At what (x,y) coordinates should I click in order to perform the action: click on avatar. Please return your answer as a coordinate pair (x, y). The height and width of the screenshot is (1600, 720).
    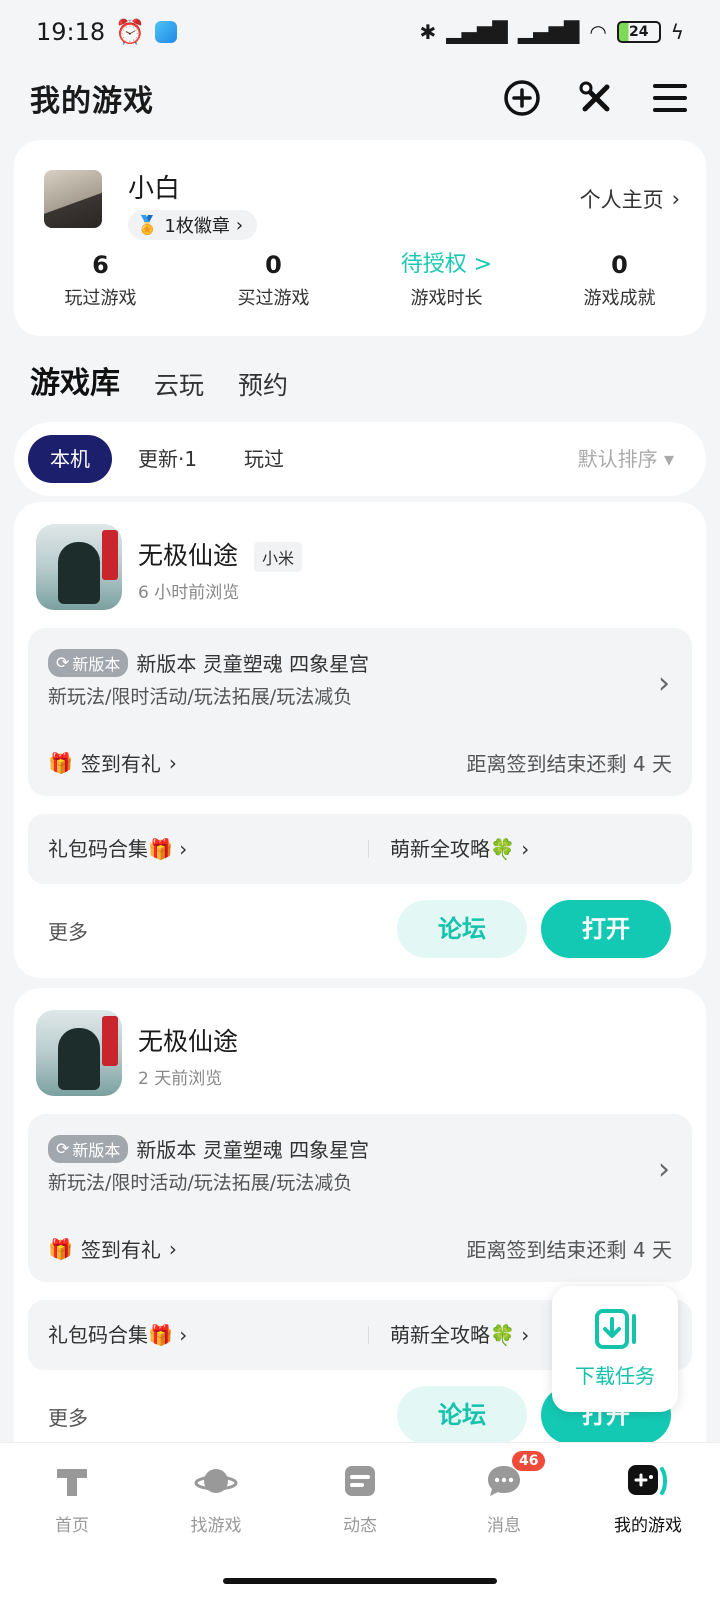
    Looking at the image, I should click on (73, 199).